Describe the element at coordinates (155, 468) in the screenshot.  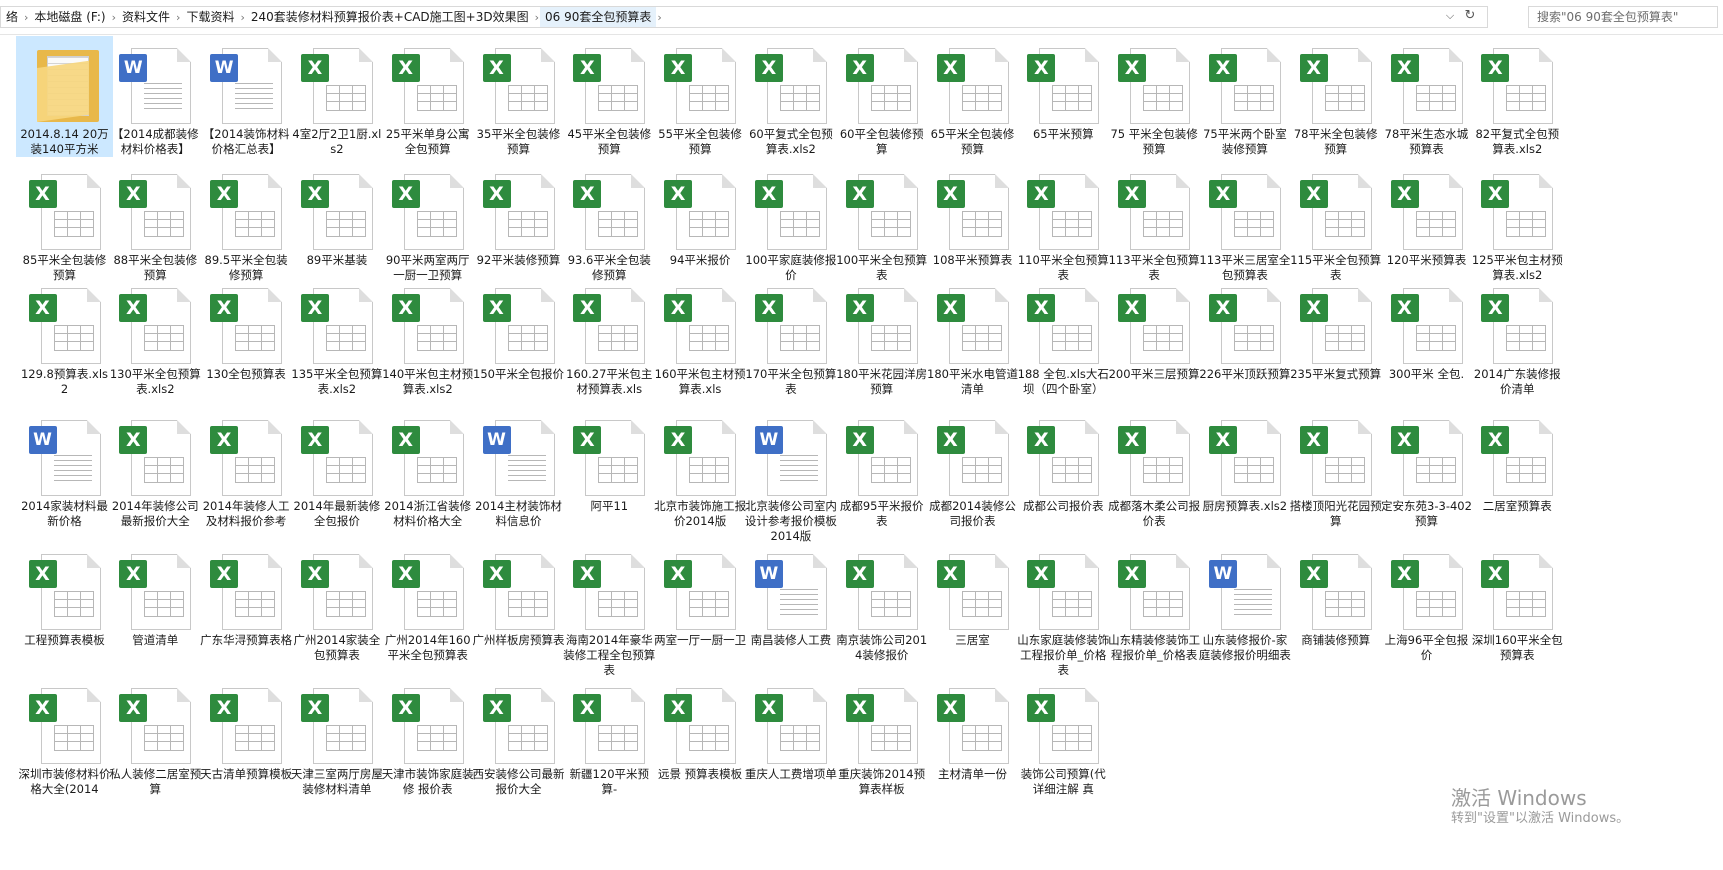
I see `file-item: X 2014年装修公司最新报价大全` at that location.